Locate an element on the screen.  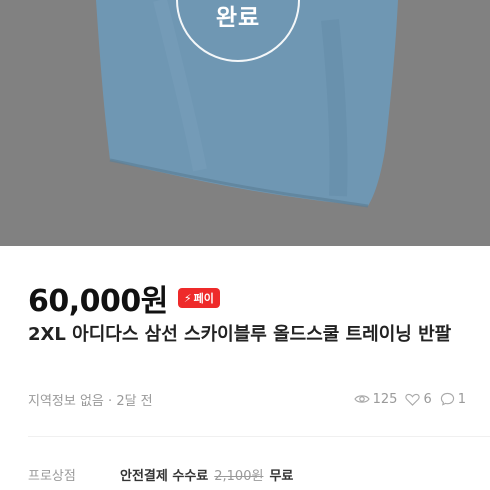
pay-badge: ⚡ 페이 is located at coordinates (198, 298).